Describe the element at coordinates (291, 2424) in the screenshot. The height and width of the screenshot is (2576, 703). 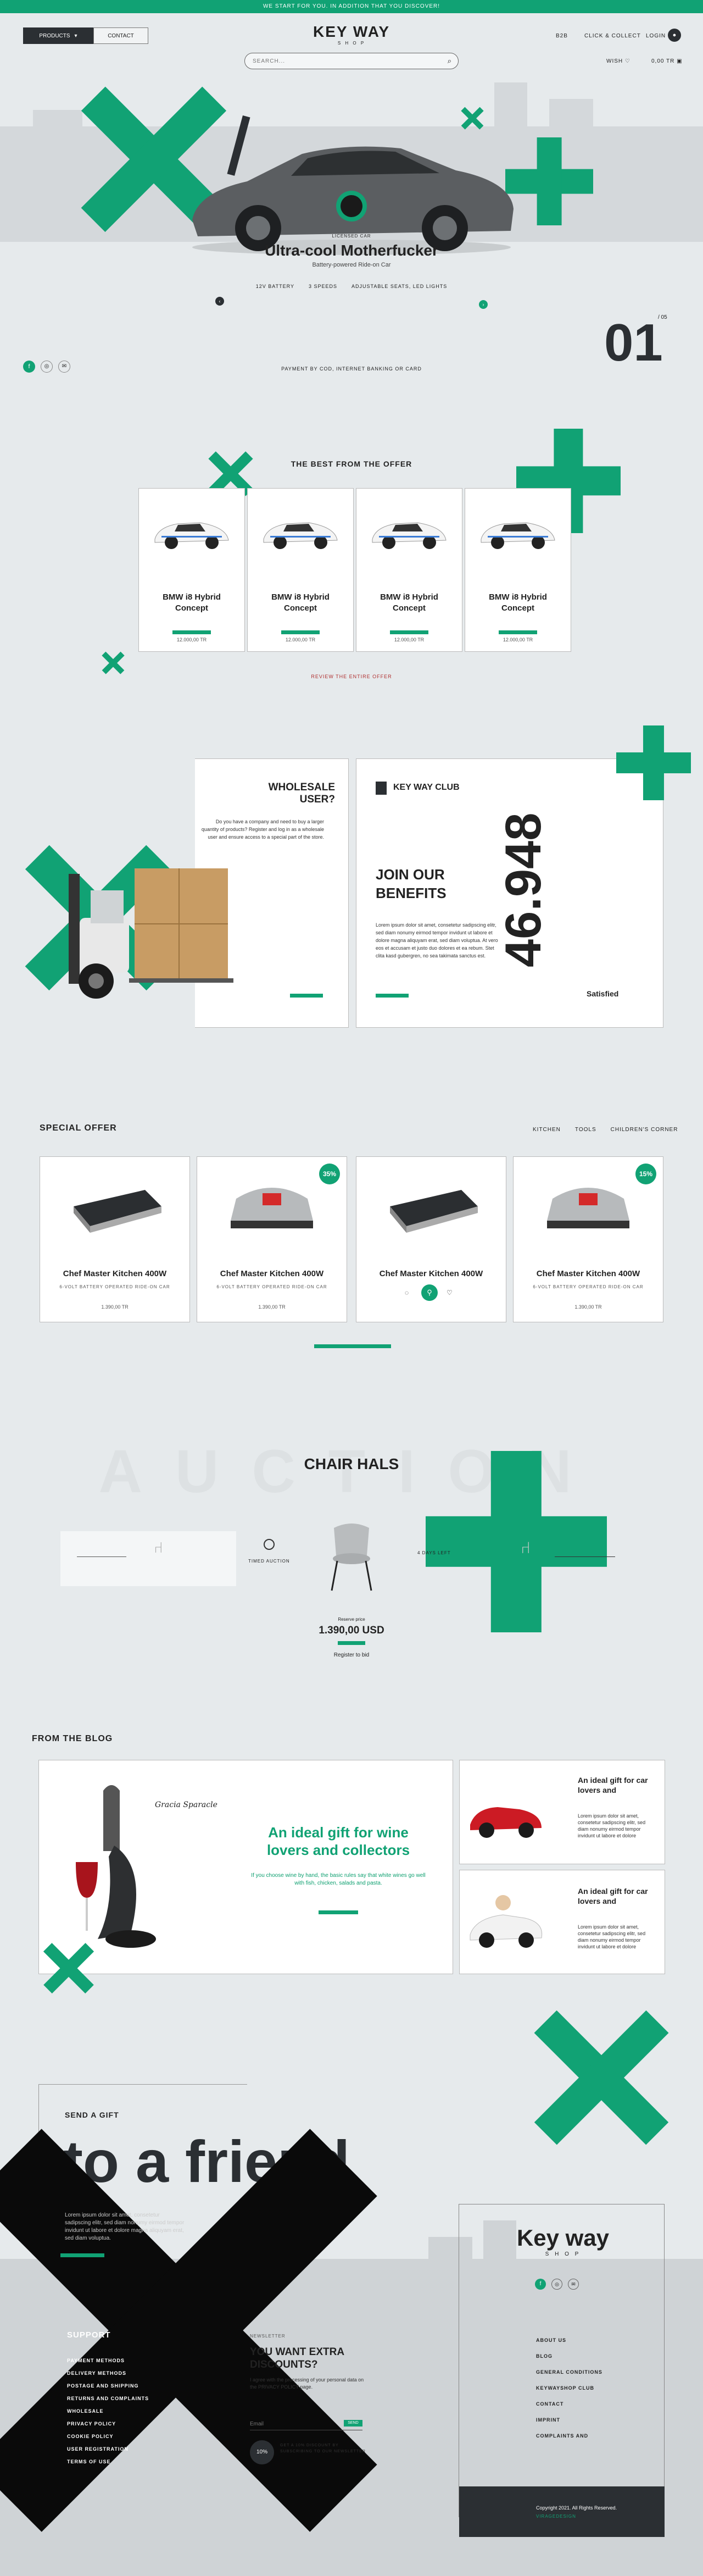
I see `newsletter-email-input` at that location.